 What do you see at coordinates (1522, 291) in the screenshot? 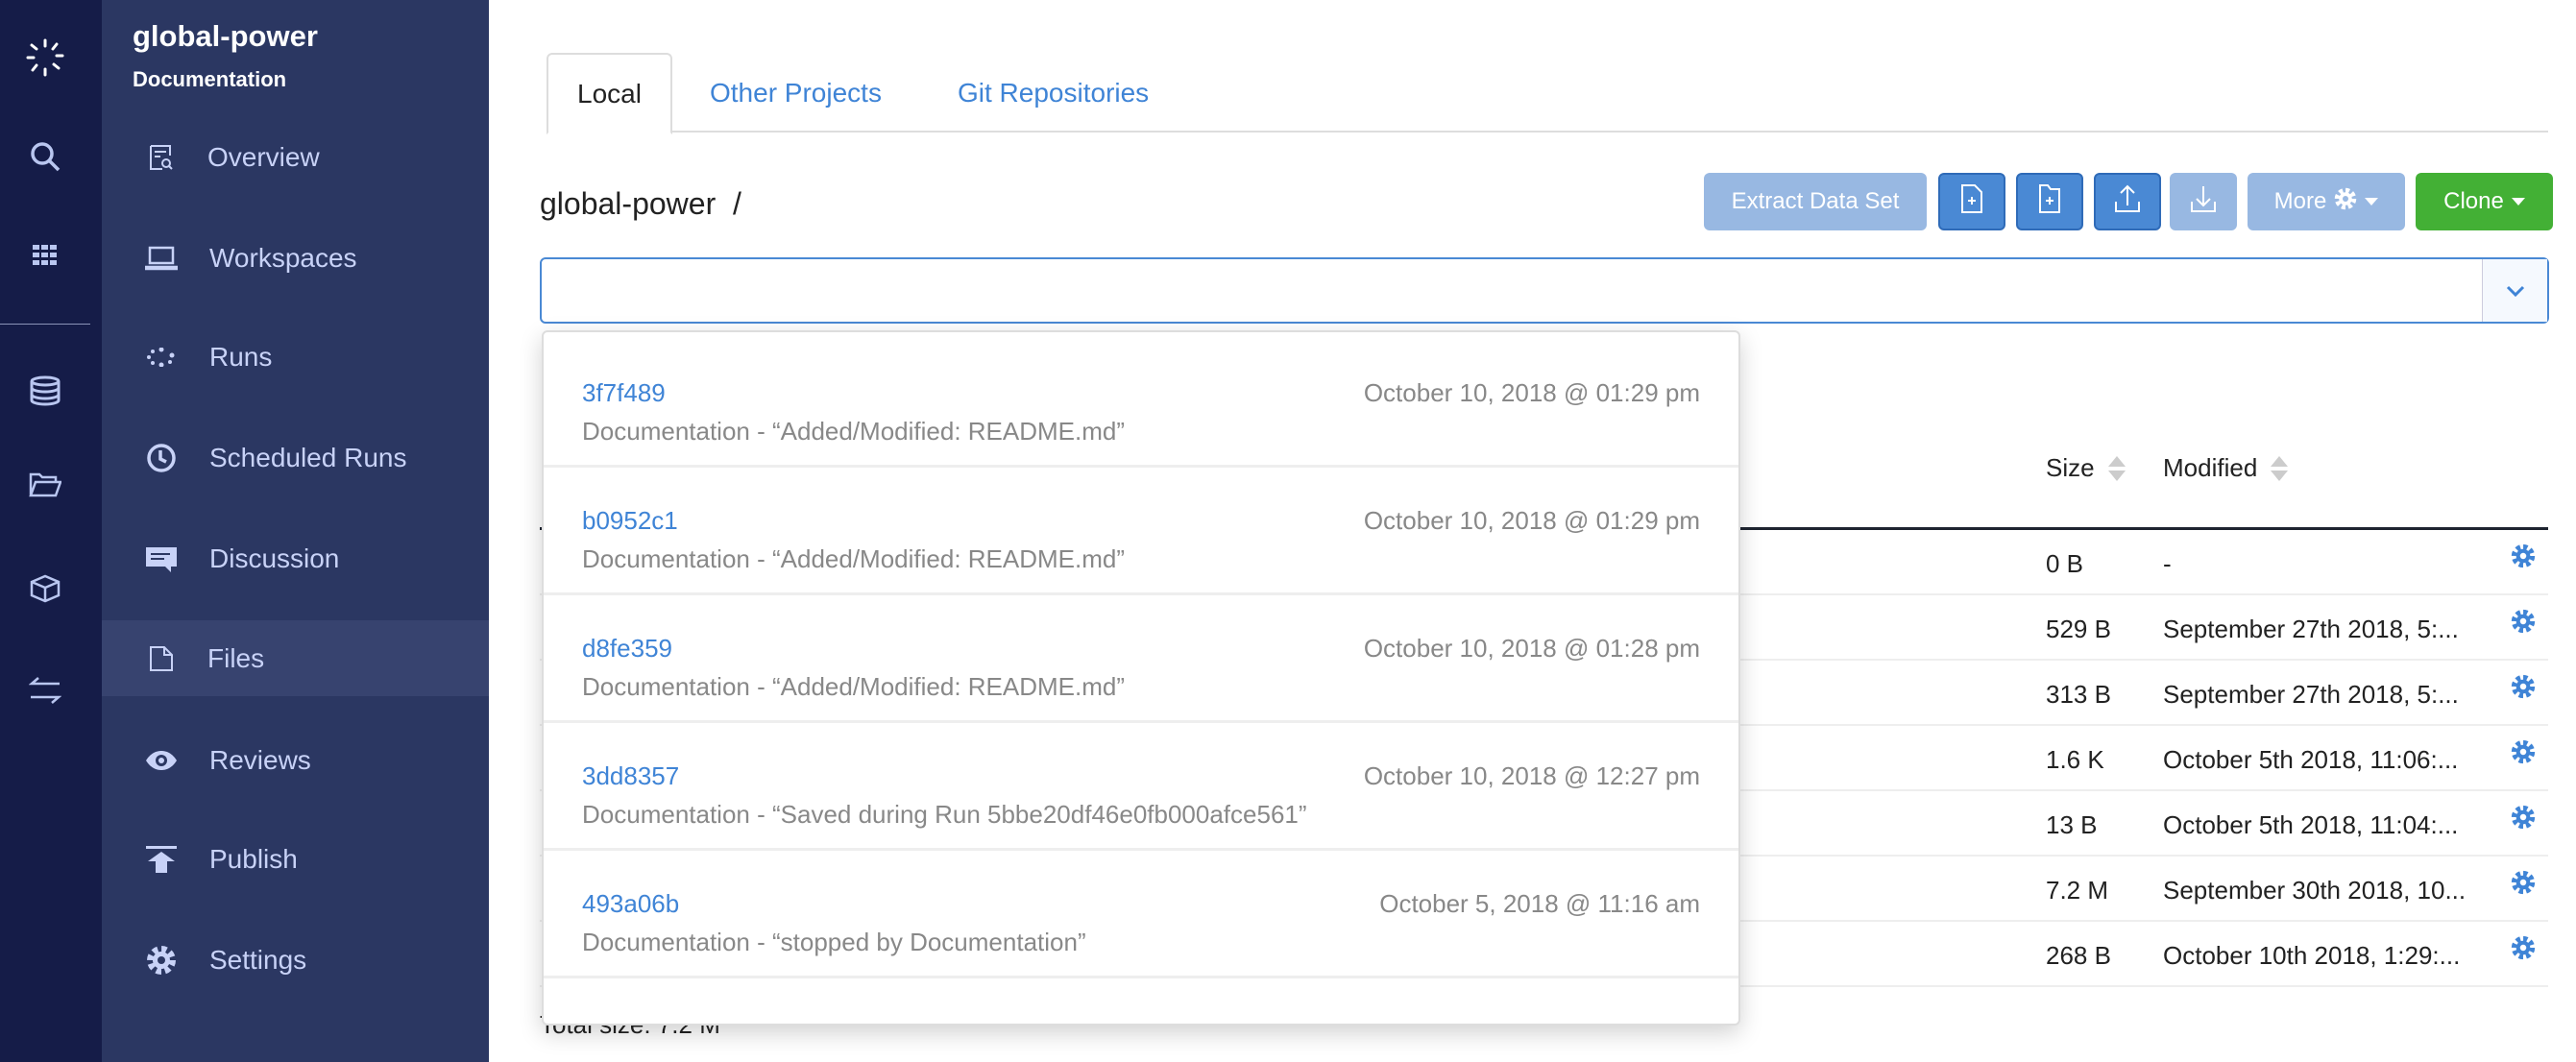
I see `commit-search-input` at bounding box center [1522, 291].